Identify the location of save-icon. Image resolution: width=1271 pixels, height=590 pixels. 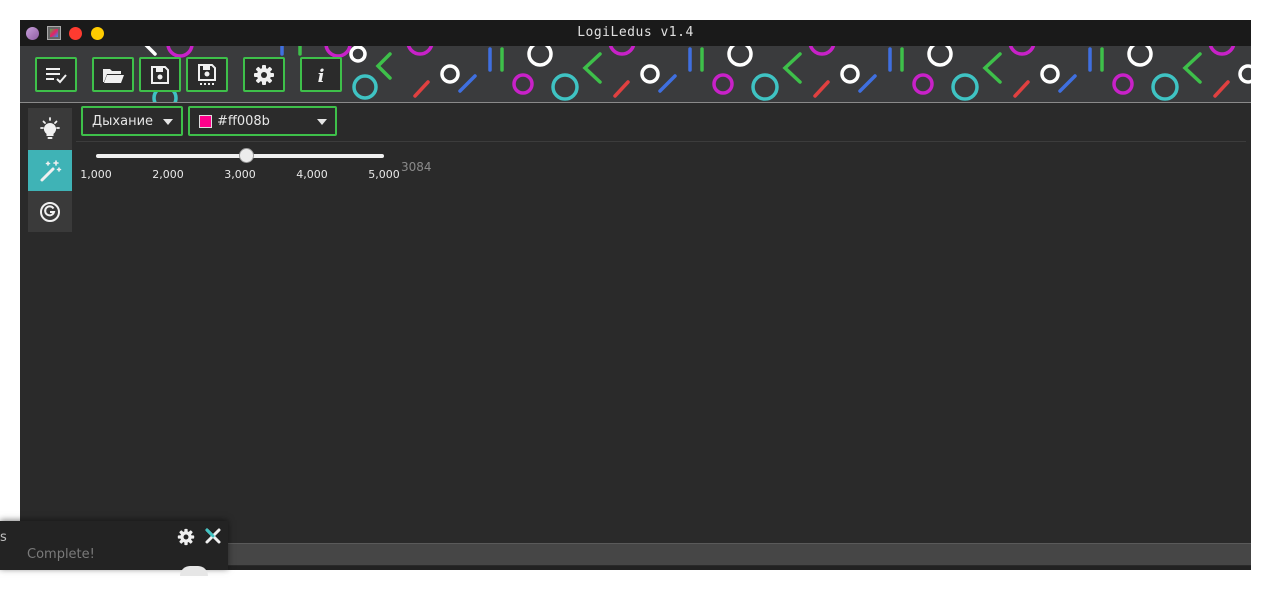
(160, 74).